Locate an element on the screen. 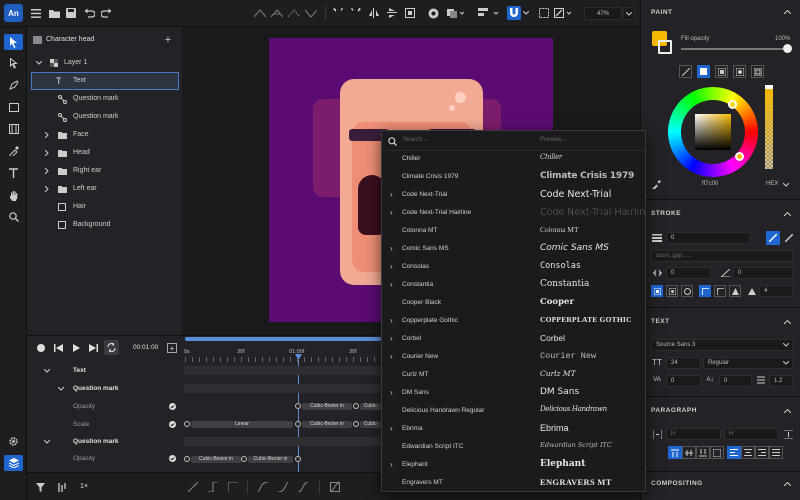 This screenshot has height=500, width=800. miter-limit-field: 4 is located at coordinates (776, 291).